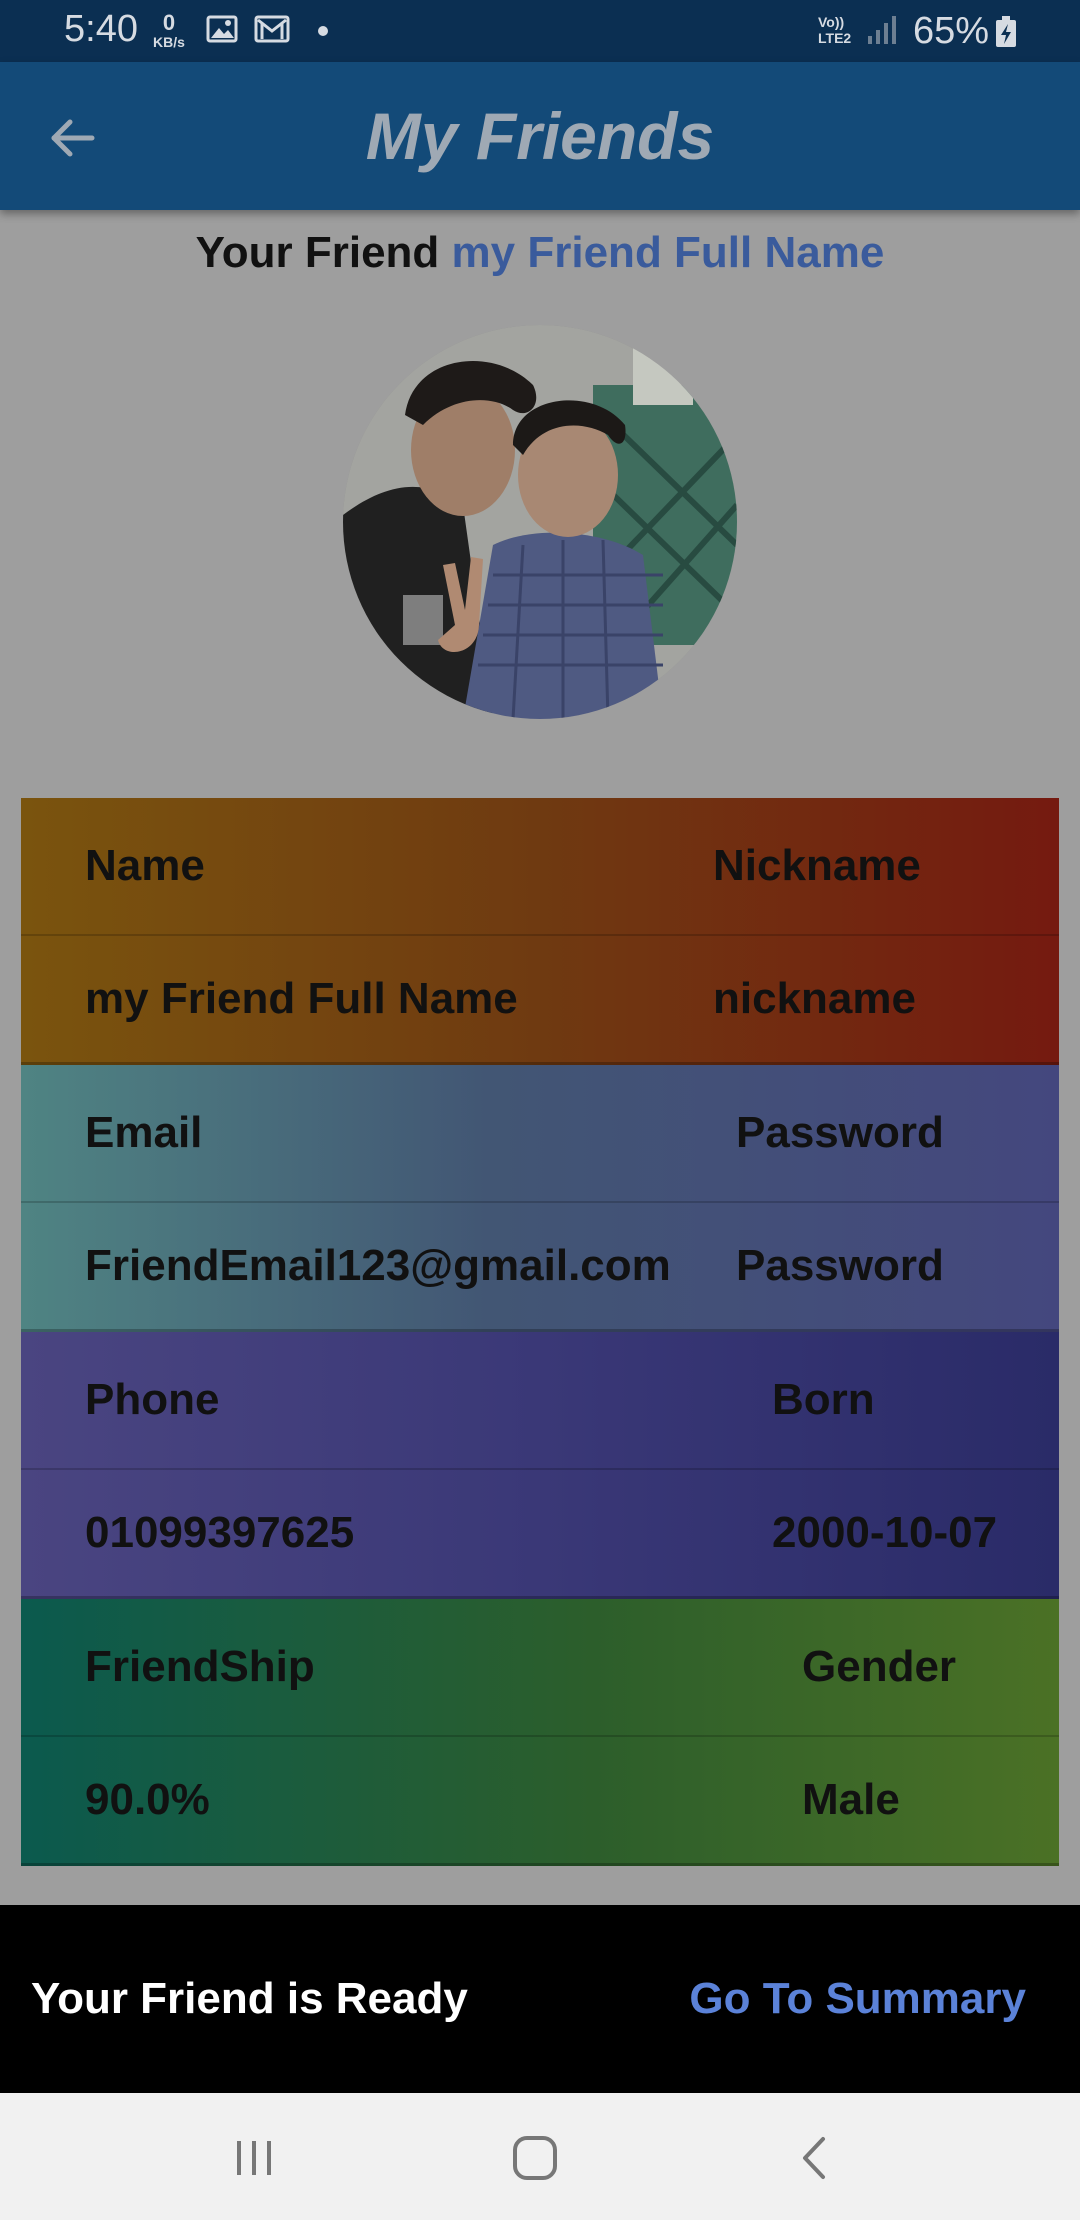  Describe the element at coordinates (840, 1132) in the screenshot. I see `header-password: Password` at that location.